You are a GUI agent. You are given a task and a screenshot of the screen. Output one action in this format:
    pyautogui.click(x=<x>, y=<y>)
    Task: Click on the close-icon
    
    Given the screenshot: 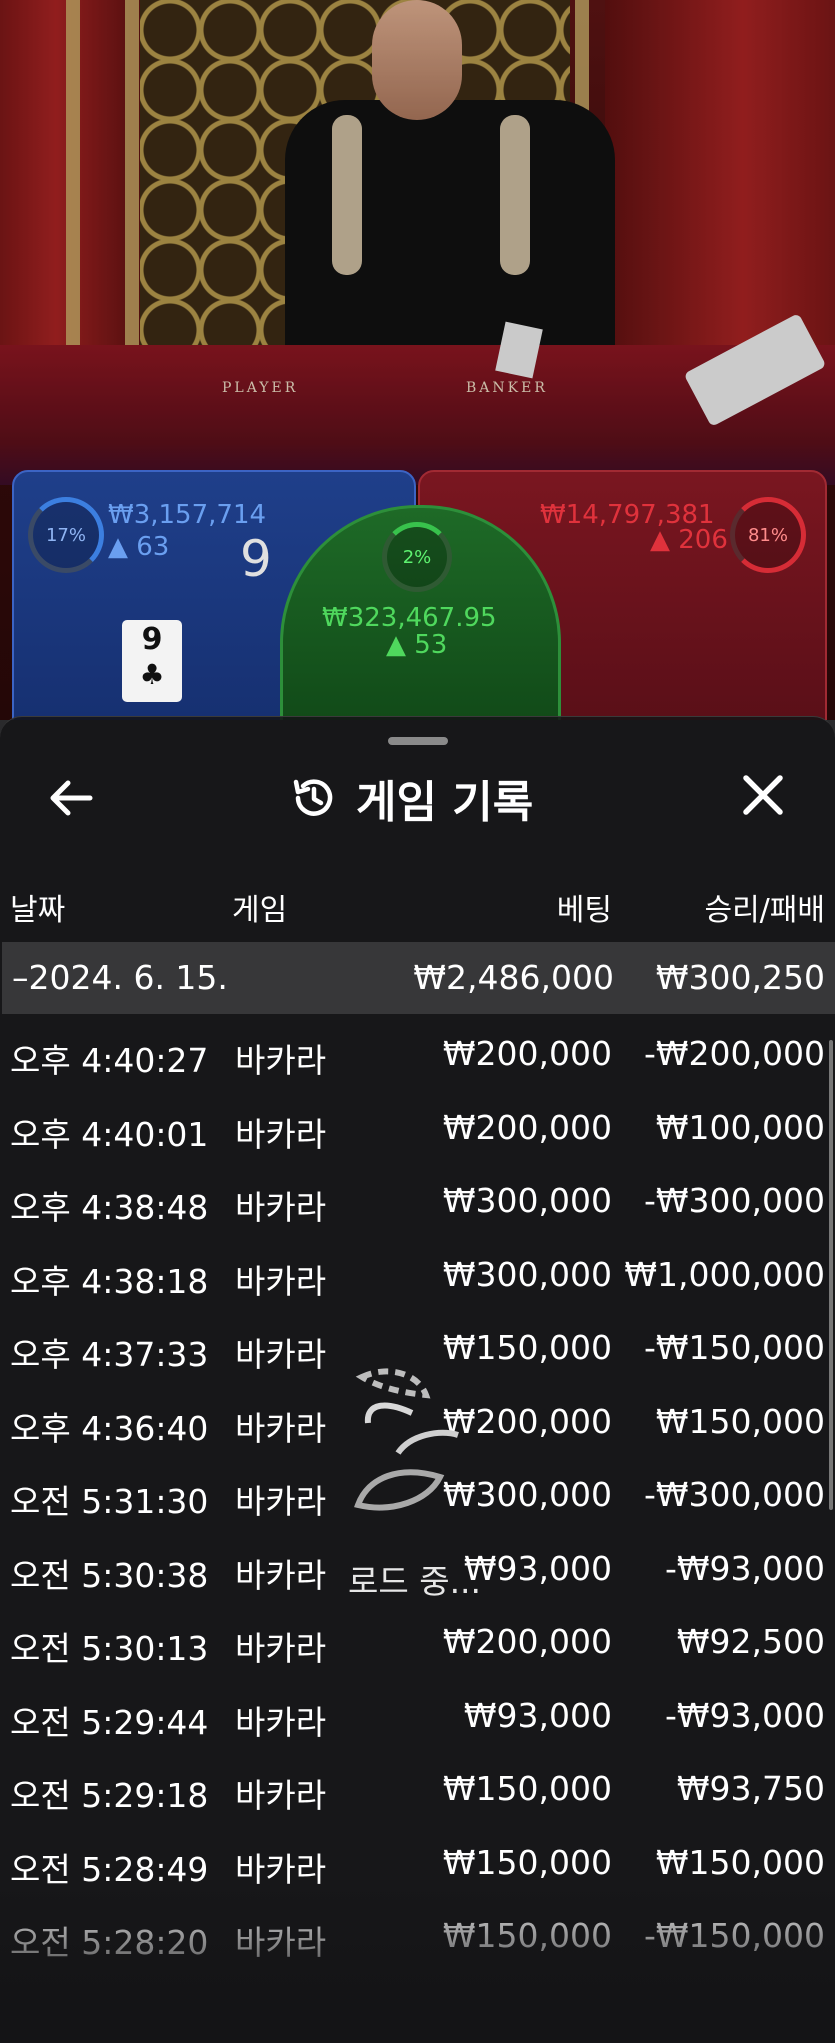 What is the action you would take?
    pyautogui.click(x=763, y=795)
    